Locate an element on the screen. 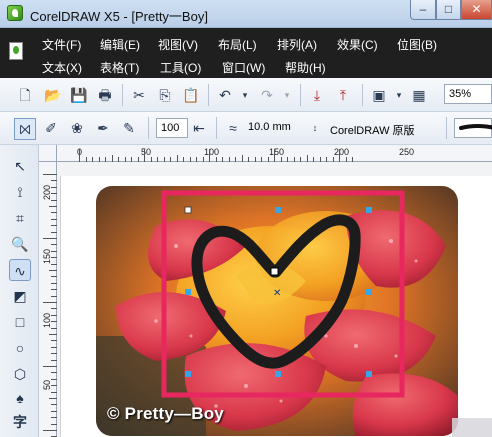 This screenshot has width=492, height=437. node-handle is located at coordinates (274, 271).